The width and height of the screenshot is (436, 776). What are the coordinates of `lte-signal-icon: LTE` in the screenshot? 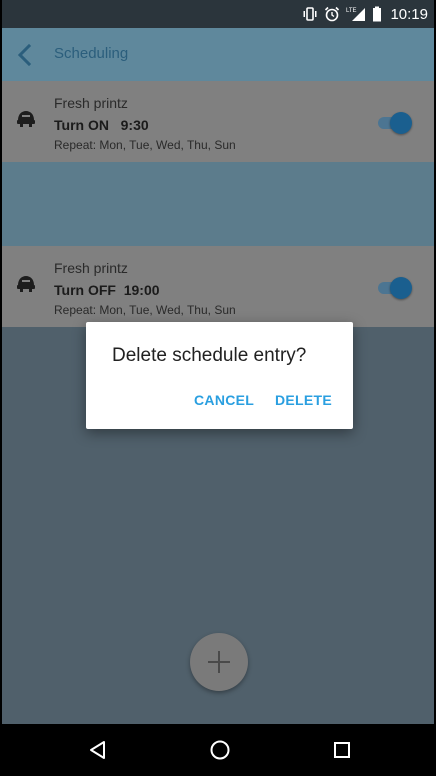 It's located at (356, 14).